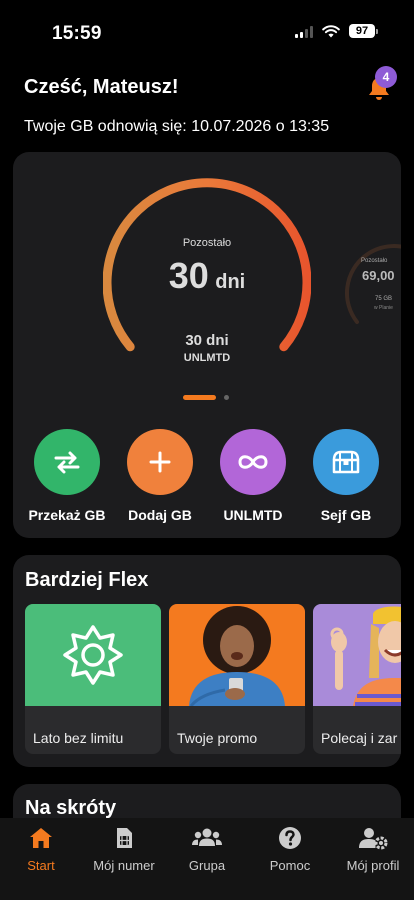 Image resolution: width=414 pixels, height=900 pixels. I want to click on battery-icon: 97, so click(363, 31).